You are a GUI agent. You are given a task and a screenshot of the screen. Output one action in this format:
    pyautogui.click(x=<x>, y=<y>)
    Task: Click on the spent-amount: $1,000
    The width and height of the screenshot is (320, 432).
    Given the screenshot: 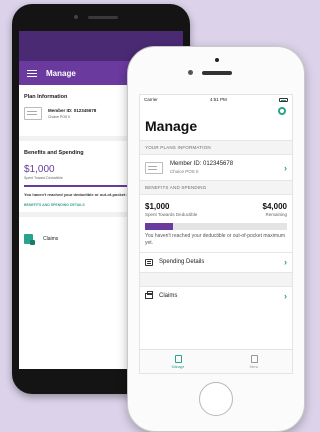 What is the action you would take?
    pyautogui.click(x=157, y=206)
    